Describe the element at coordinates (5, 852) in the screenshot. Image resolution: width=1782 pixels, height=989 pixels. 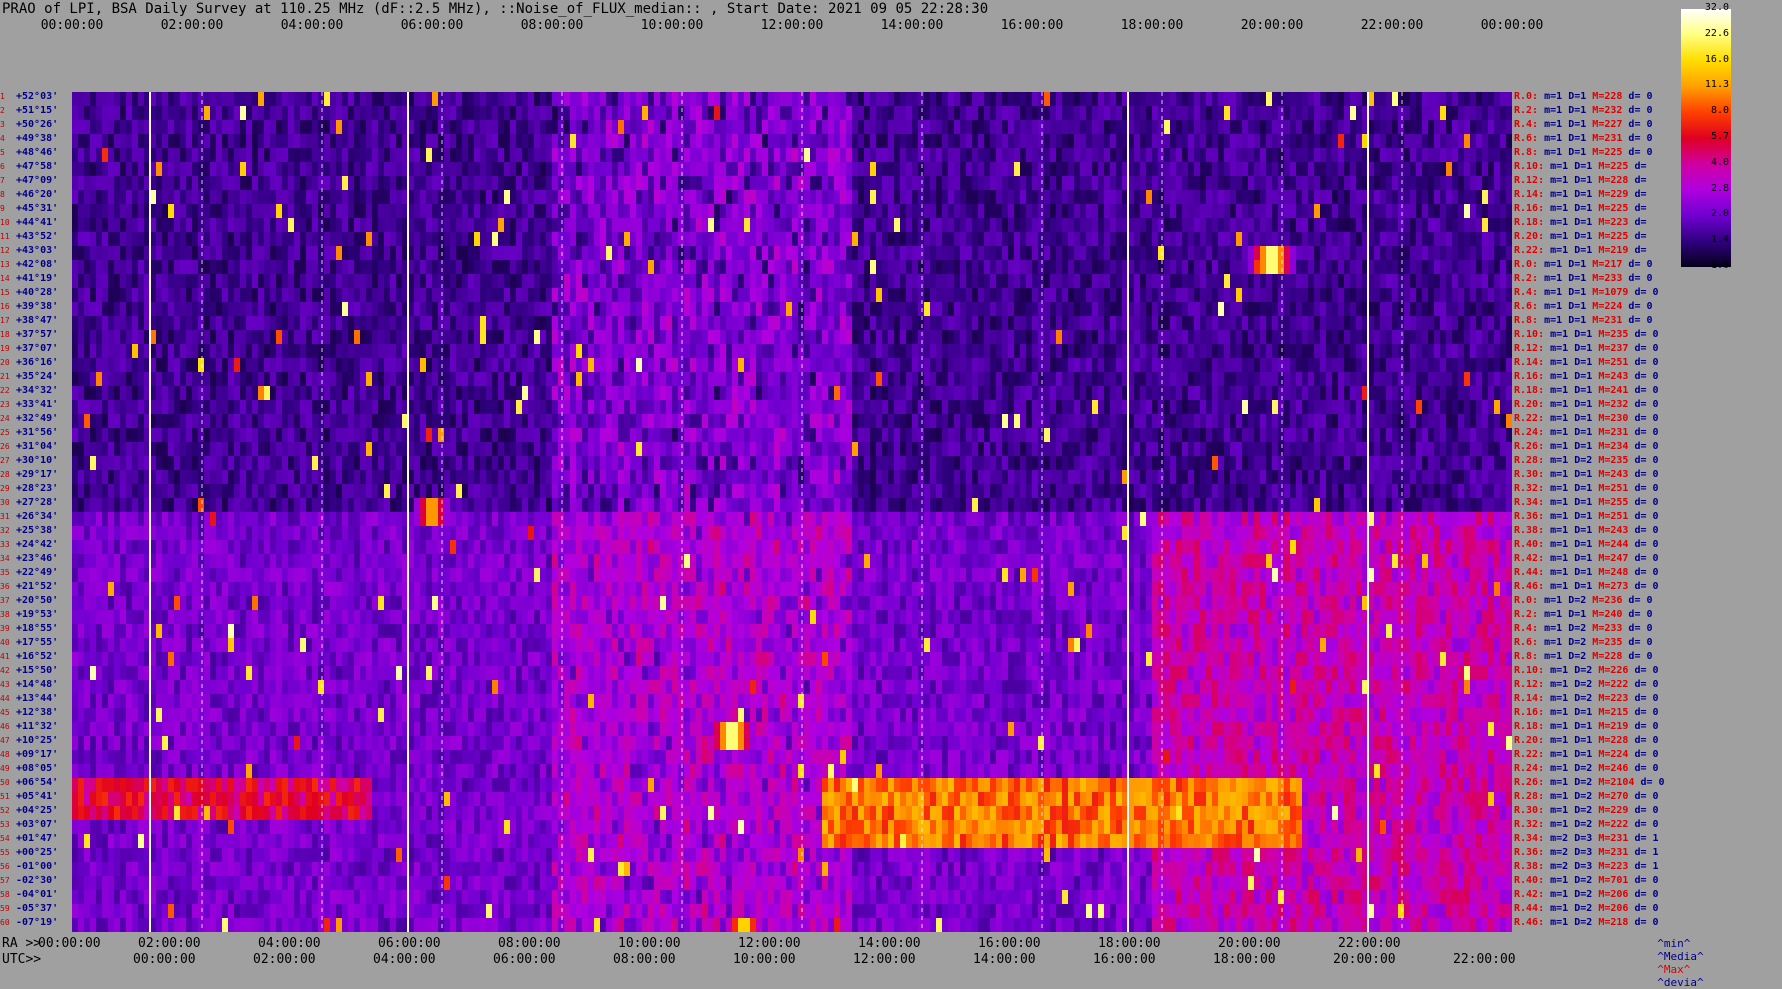
I see `beam-index: 55` at that location.